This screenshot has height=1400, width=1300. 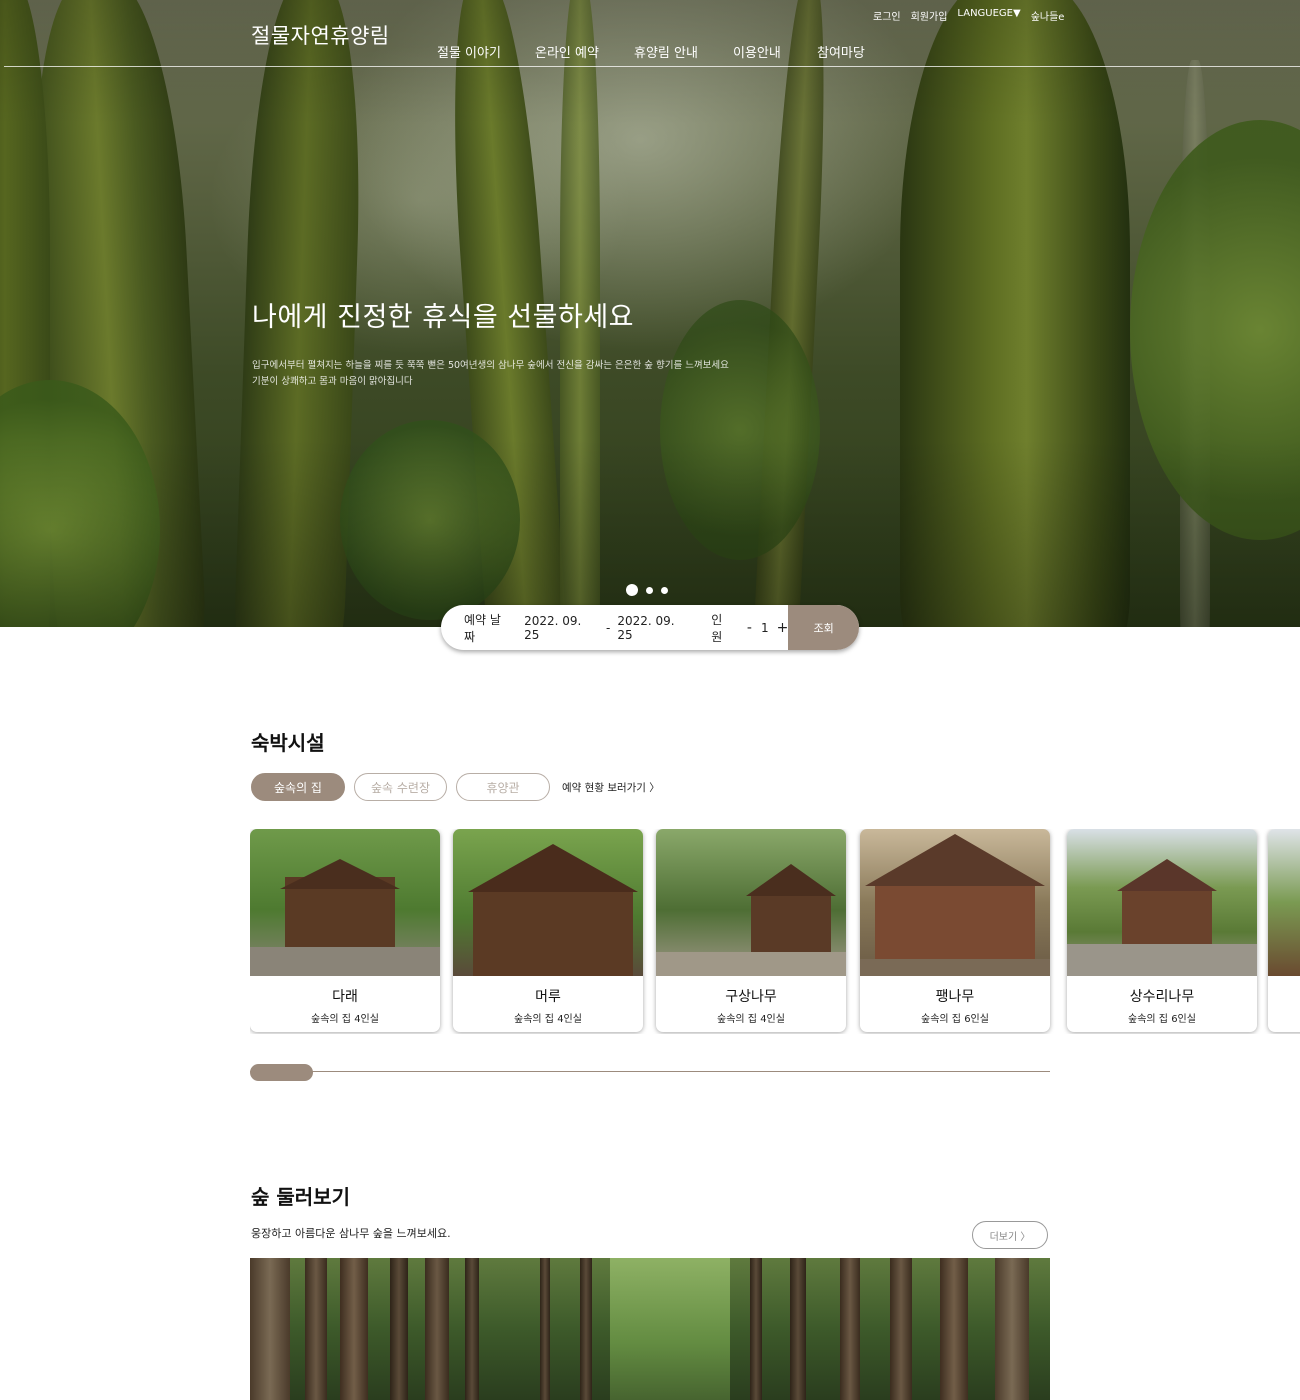 What do you see at coordinates (654, 628) in the screenshot?
I see `date-to-field: 2022. 09. 25` at bounding box center [654, 628].